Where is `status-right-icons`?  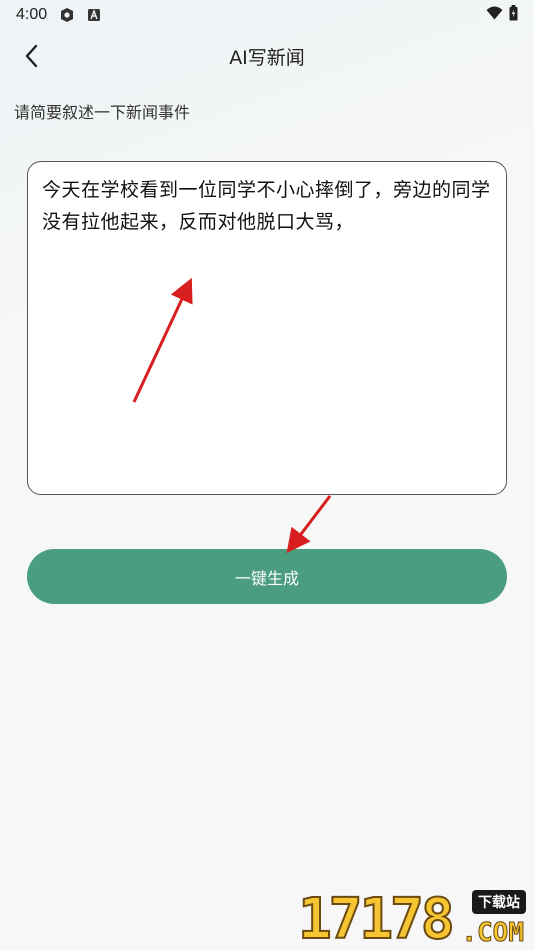 status-right-icons is located at coordinates (502, 15).